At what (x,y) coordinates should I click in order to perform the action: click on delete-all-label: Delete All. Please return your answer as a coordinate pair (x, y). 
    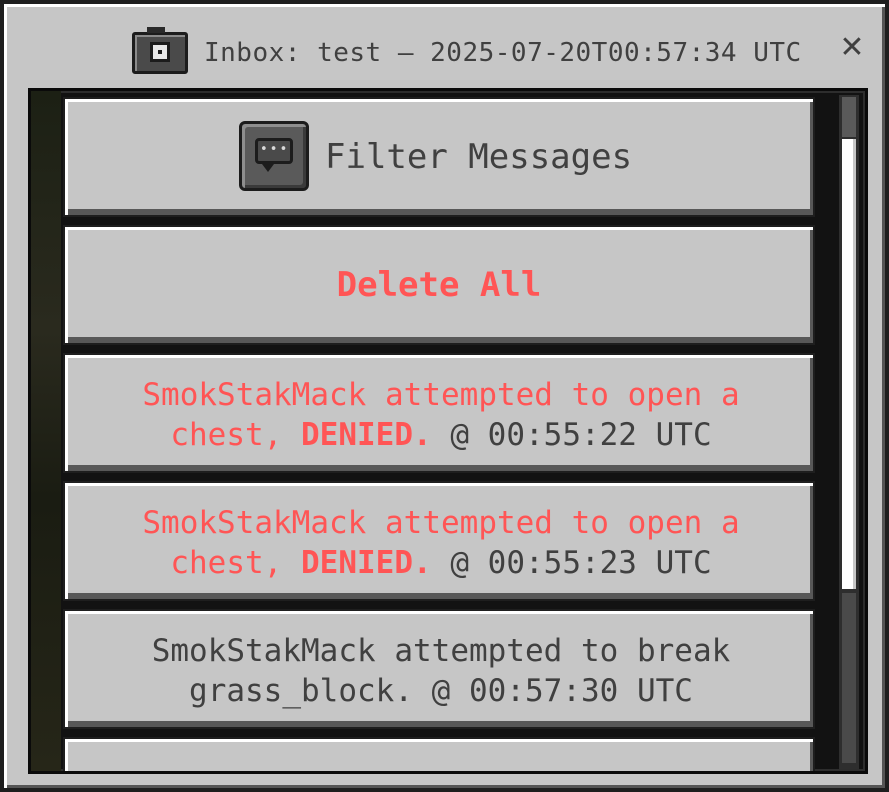
    Looking at the image, I should click on (439, 285).